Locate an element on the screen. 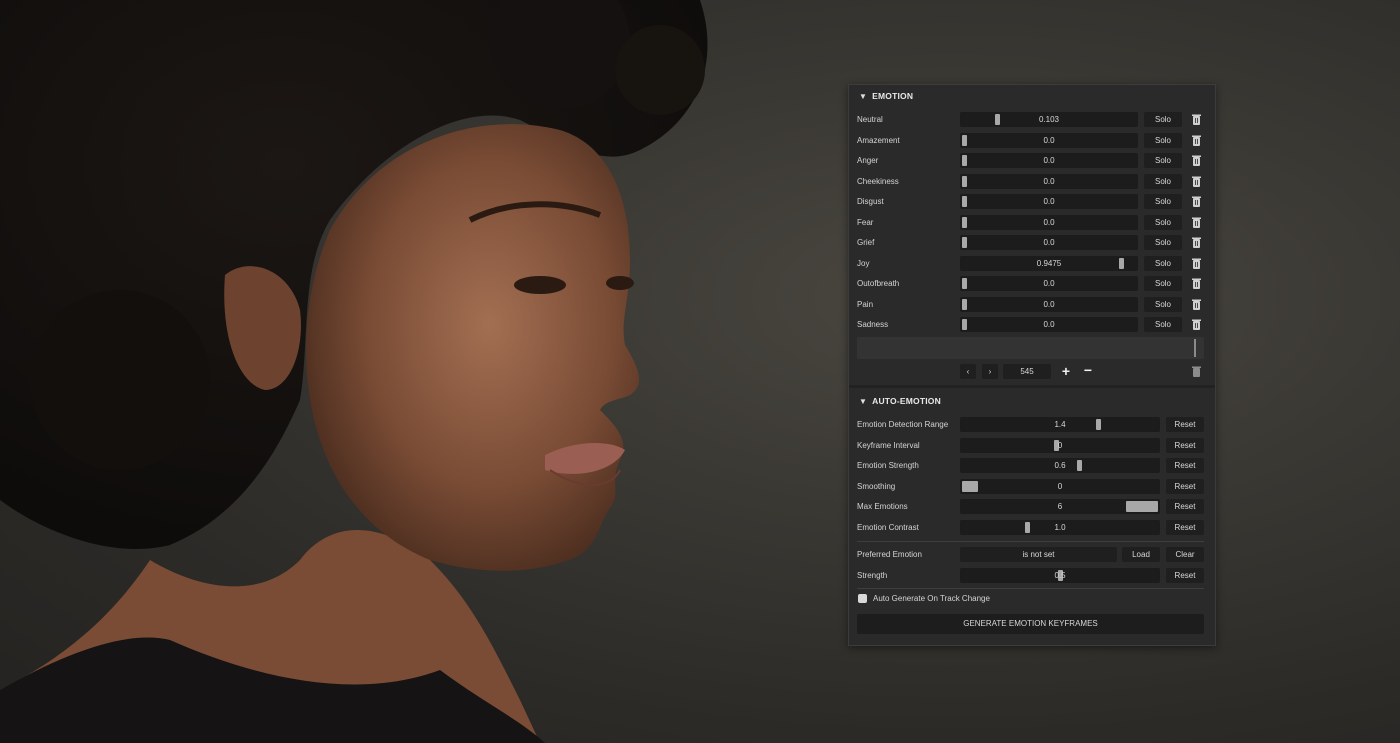 Image resolution: width=1400 pixels, height=743 pixels. frame-number-field: 545 is located at coordinates (1027, 371).